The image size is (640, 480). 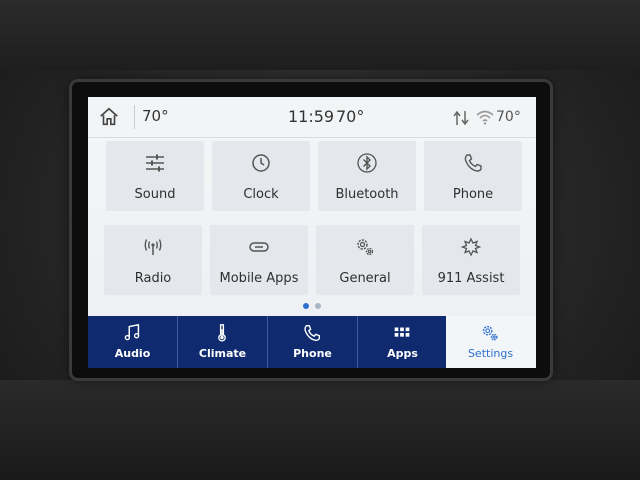 I want to click on apps-grid-icon, so click(x=402, y=332).